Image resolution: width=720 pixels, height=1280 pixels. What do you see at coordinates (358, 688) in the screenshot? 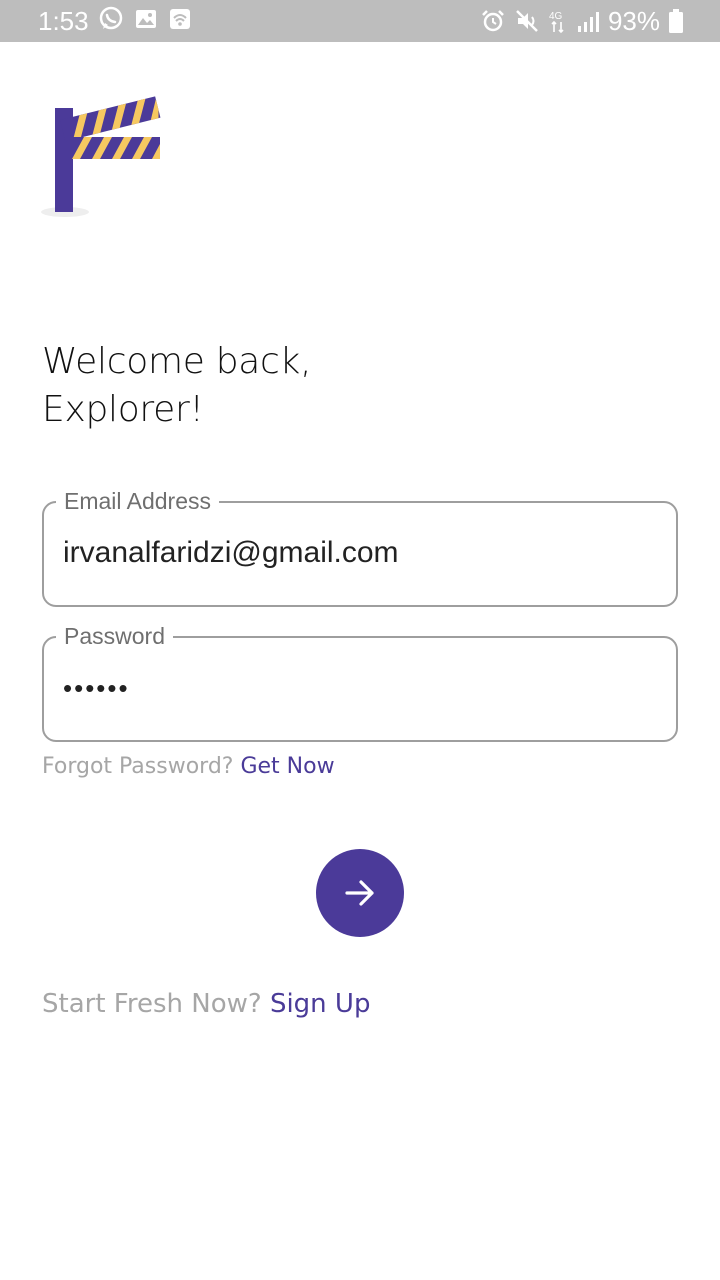
I see `password-input: ••••••` at bounding box center [358, 688].